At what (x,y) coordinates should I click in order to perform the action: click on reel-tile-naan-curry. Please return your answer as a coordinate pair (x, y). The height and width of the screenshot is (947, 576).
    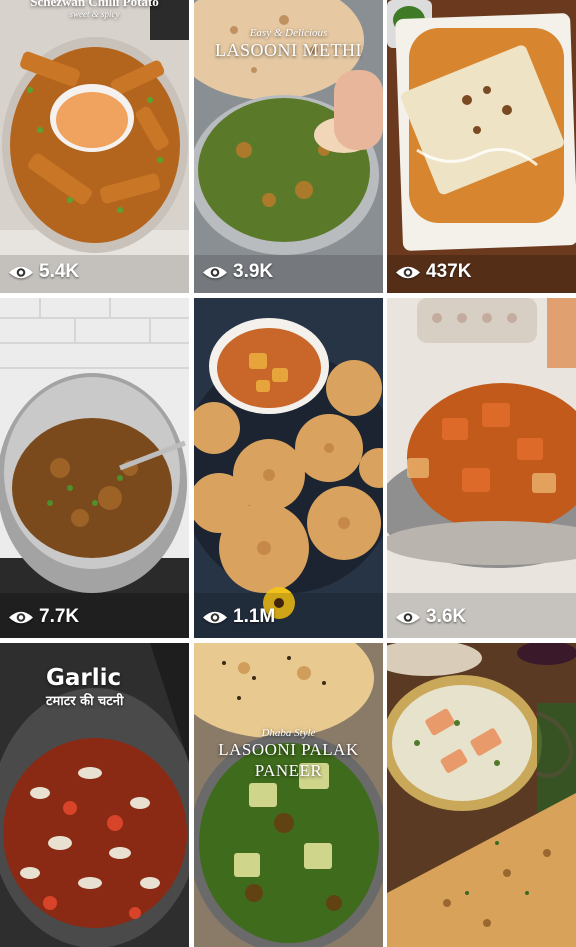
    Looking at the image, I should click on (481, 795).